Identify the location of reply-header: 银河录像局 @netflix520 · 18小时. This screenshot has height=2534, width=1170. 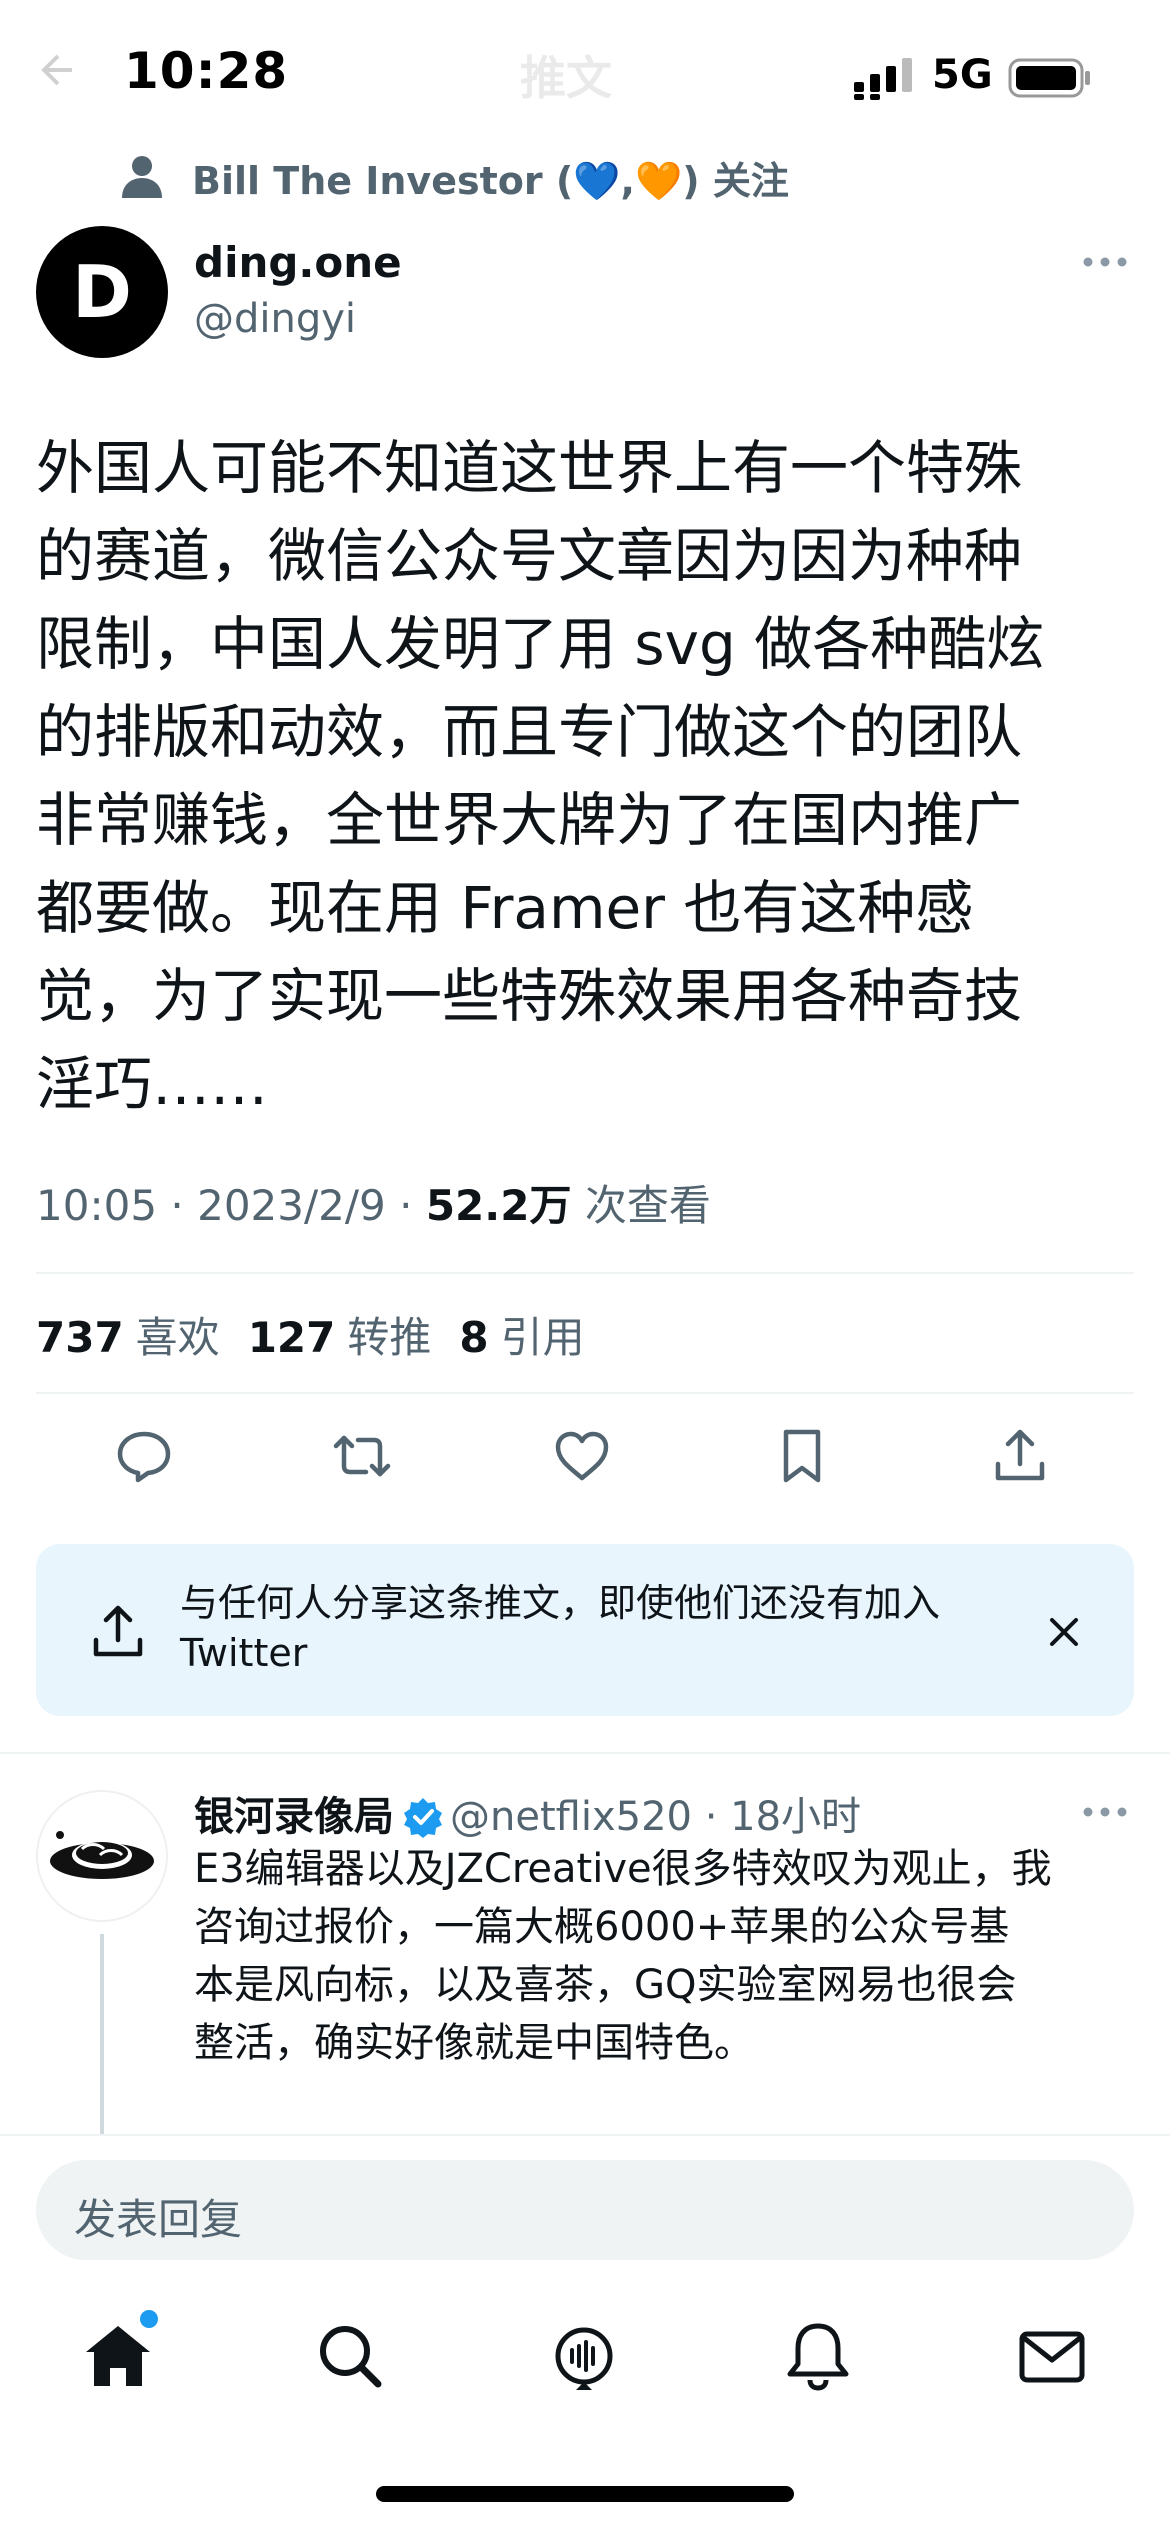
(528, 1817).